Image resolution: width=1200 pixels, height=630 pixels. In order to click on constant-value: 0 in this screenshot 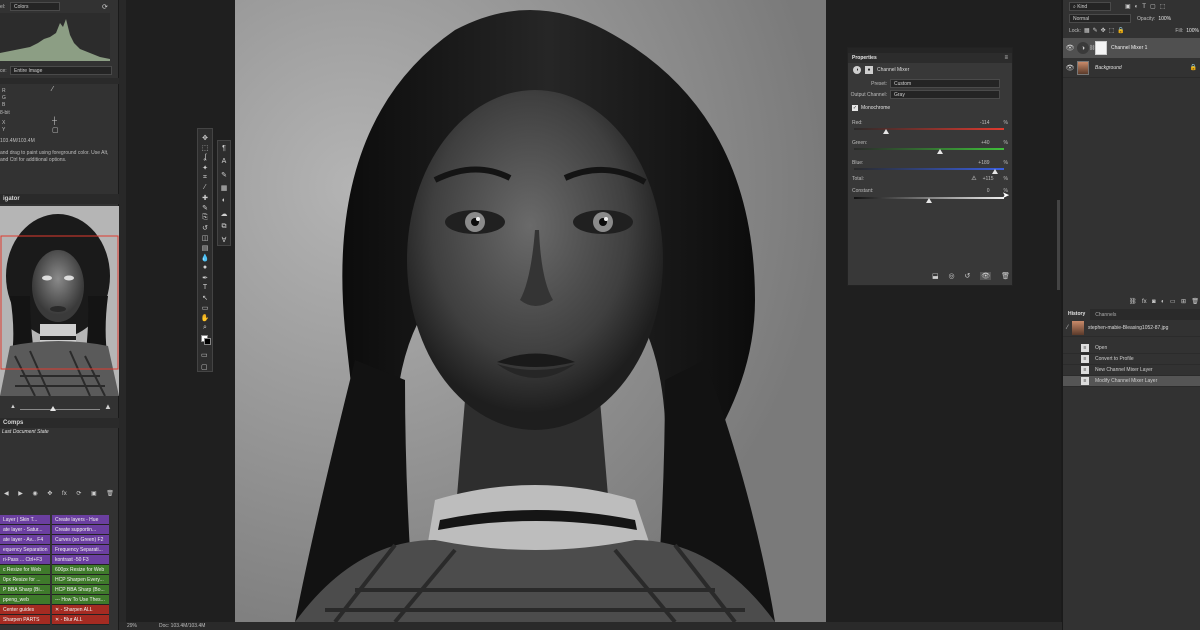, I will do `click(988, 191)`.